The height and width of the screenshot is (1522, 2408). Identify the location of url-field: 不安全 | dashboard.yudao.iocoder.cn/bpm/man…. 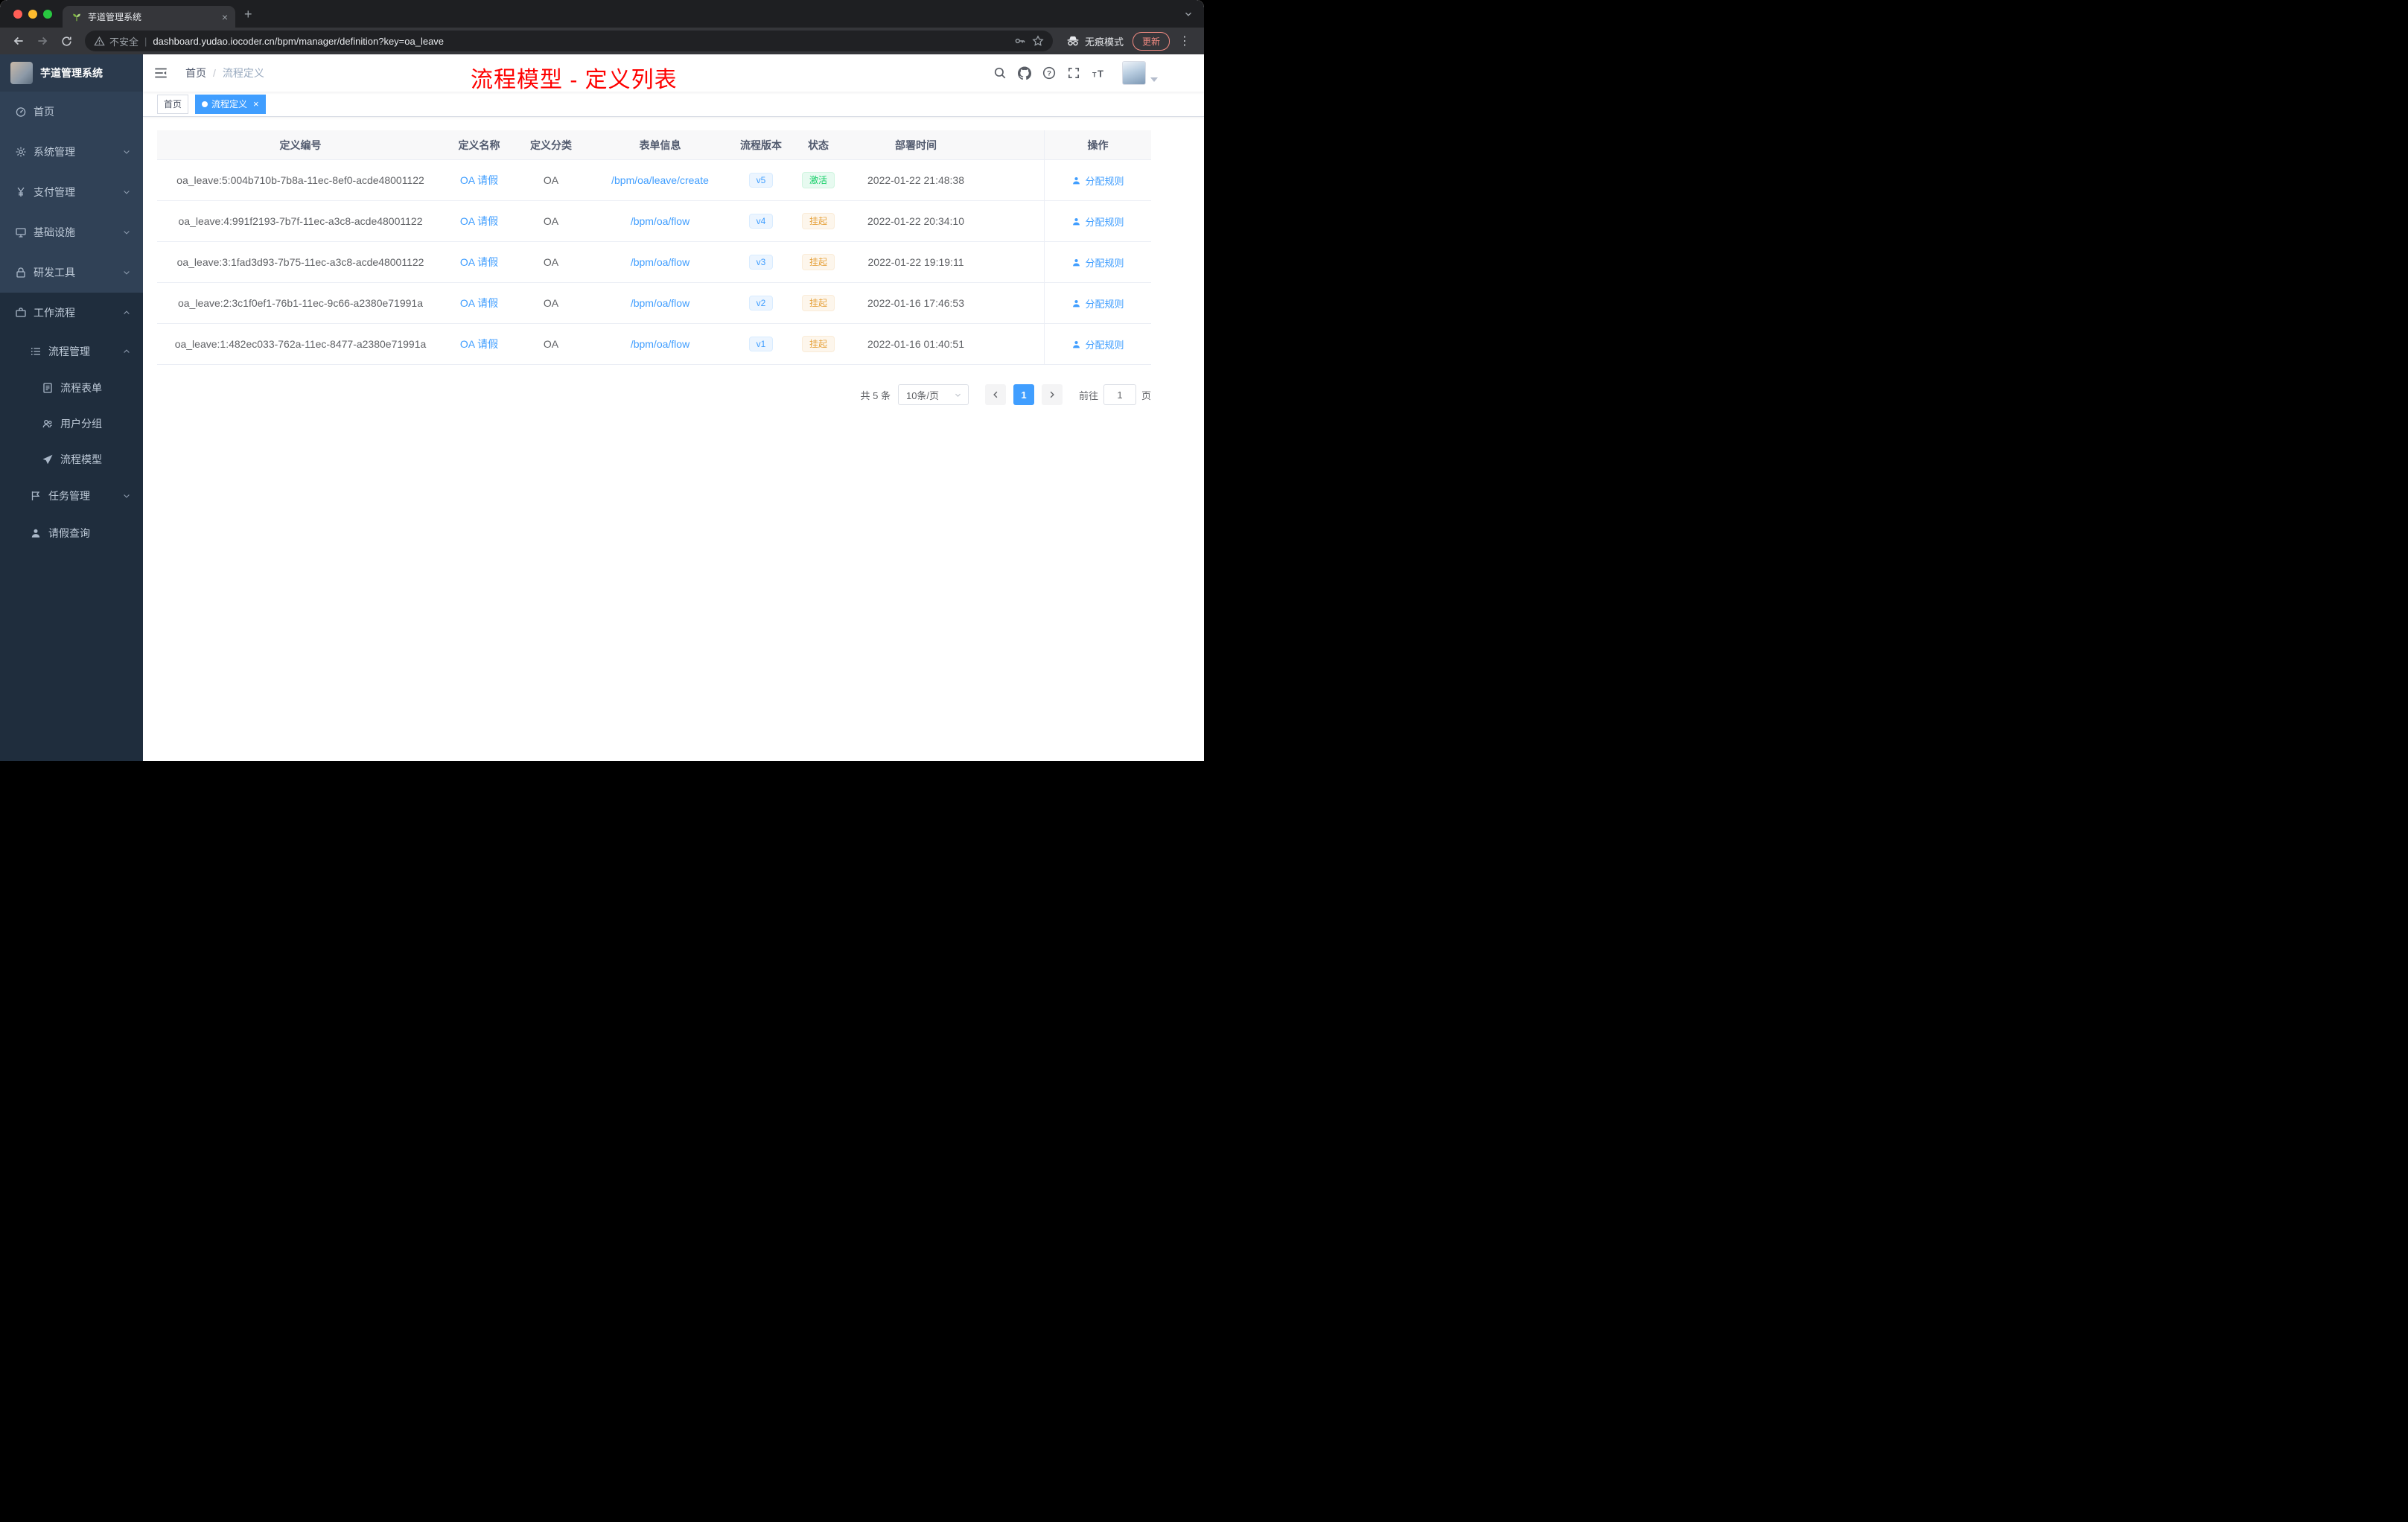
(569, 41).